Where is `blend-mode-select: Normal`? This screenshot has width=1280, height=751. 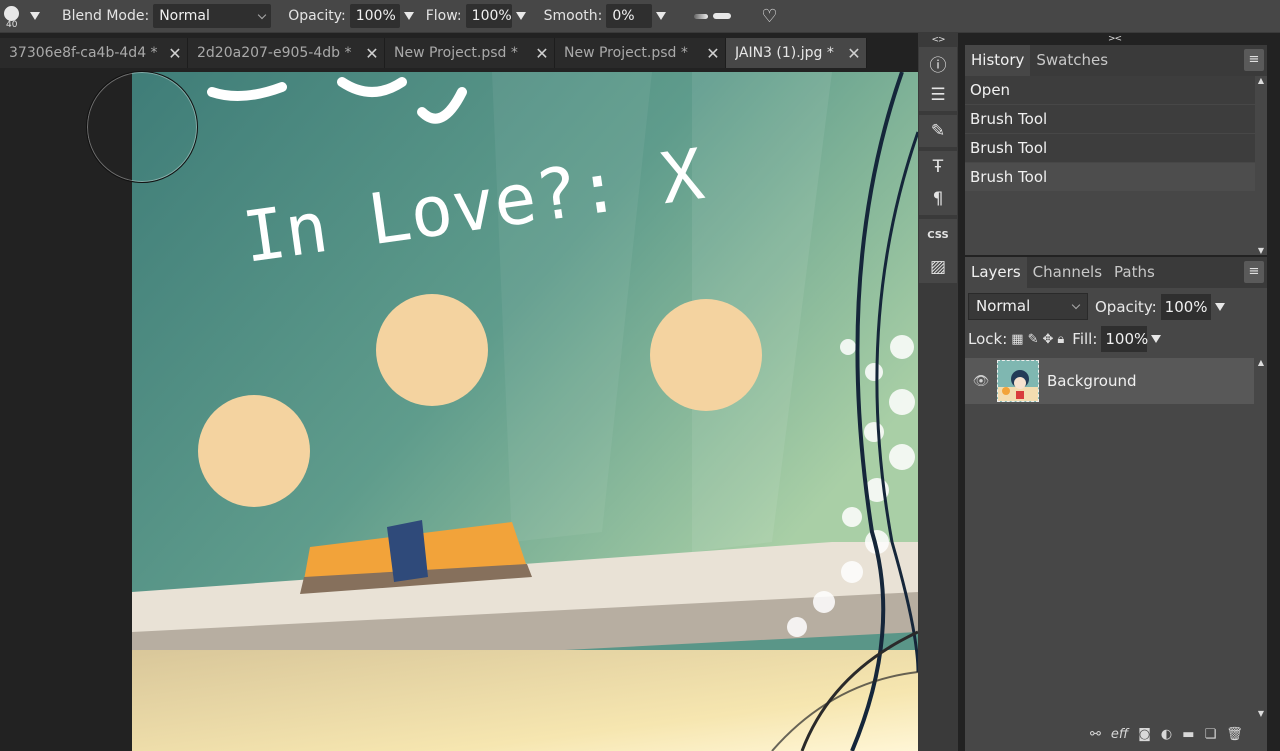
blend-mode-select: Normal is located at coordinates (212, 16).